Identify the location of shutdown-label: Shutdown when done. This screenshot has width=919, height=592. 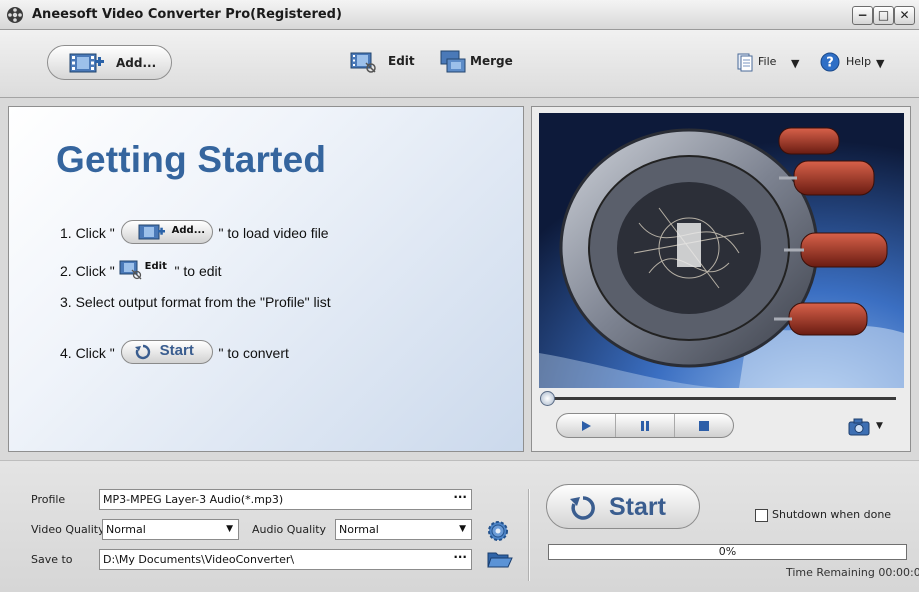
(832, 514).